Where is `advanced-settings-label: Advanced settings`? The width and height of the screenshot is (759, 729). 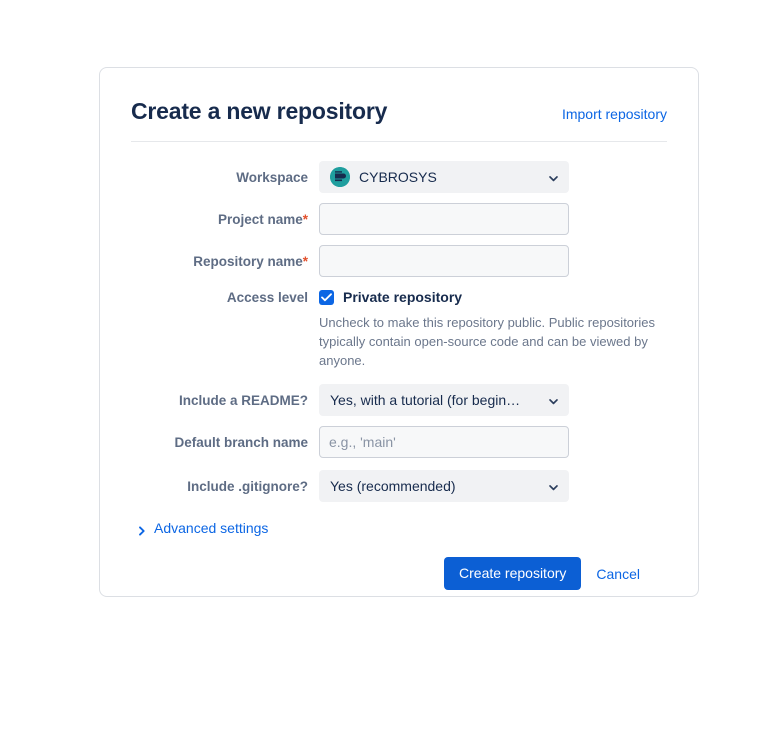
advanced-settings-label: Advanced settings is located at coordinates (211, 528).